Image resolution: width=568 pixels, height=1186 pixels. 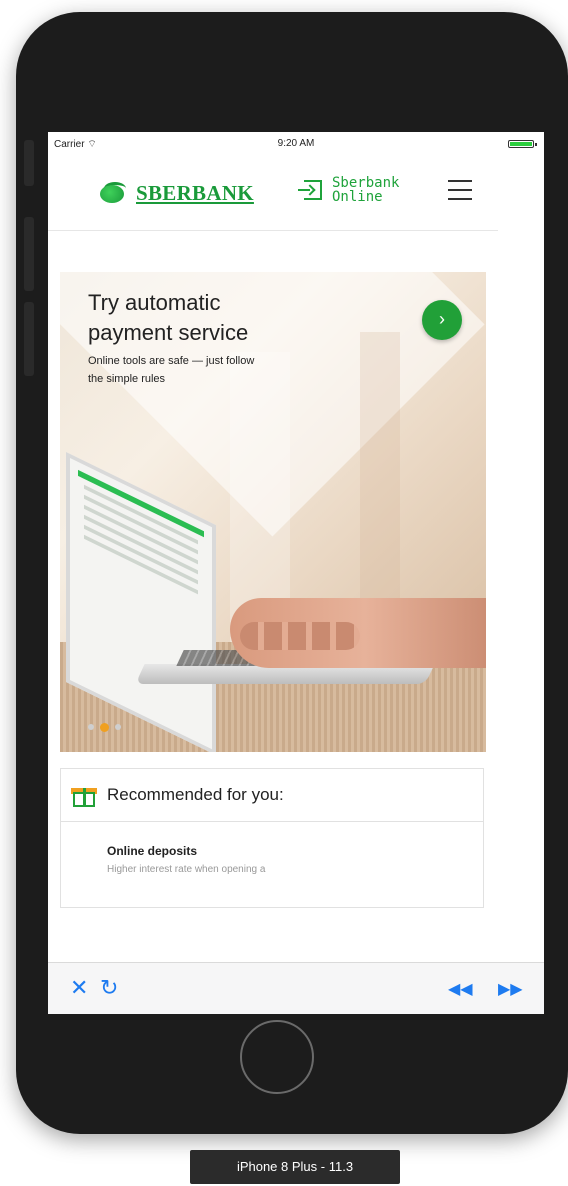 I want to click on online-label-line1: Sberbank, so click(x=366, y=183).